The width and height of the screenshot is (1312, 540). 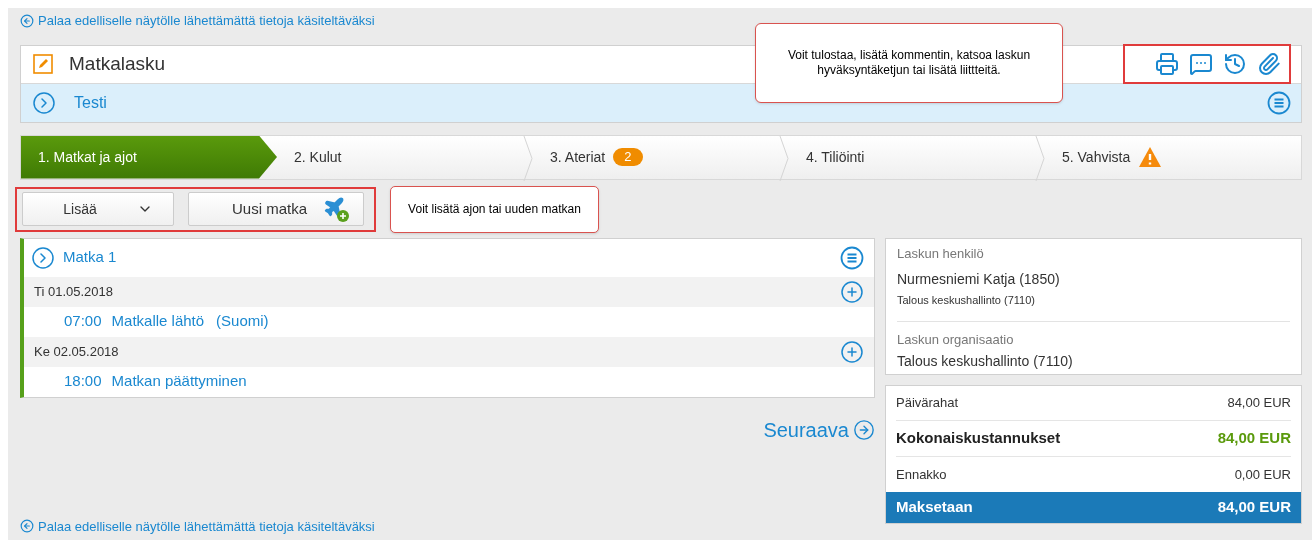 I want to click on day-date: Ti 01.05.2018, so click(x=74, y=291).